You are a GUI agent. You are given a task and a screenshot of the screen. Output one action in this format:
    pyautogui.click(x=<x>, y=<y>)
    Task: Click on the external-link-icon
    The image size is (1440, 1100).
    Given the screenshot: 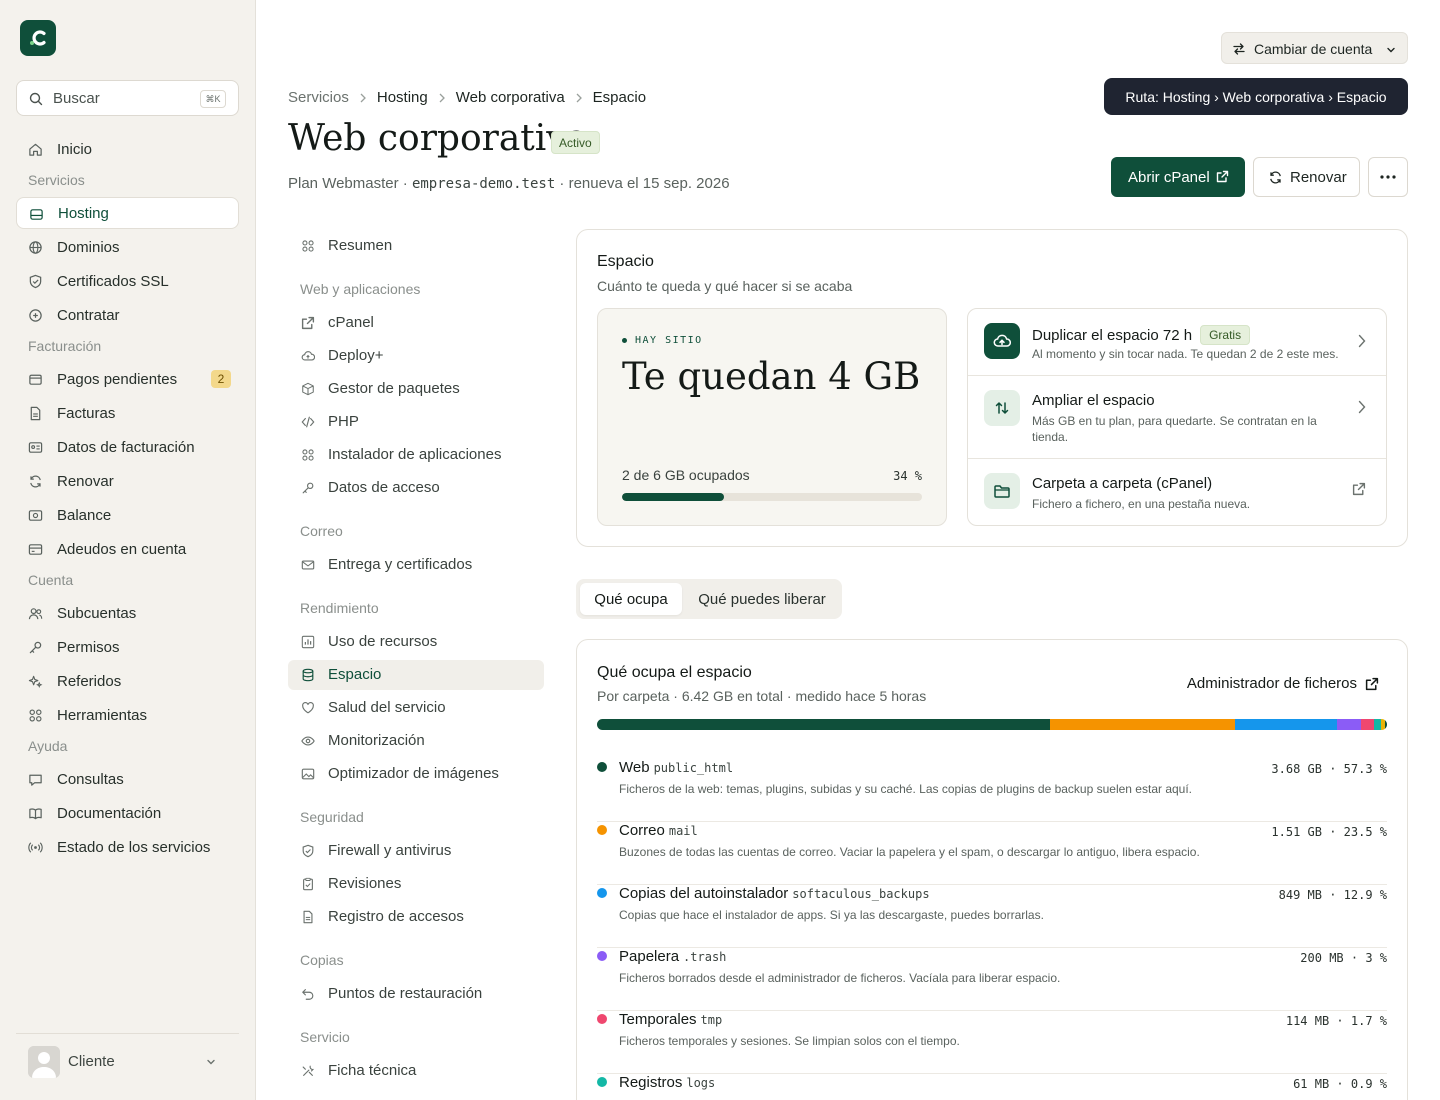 What is the action you would take?
    pyautogui.click(x=1222, y=176)
    